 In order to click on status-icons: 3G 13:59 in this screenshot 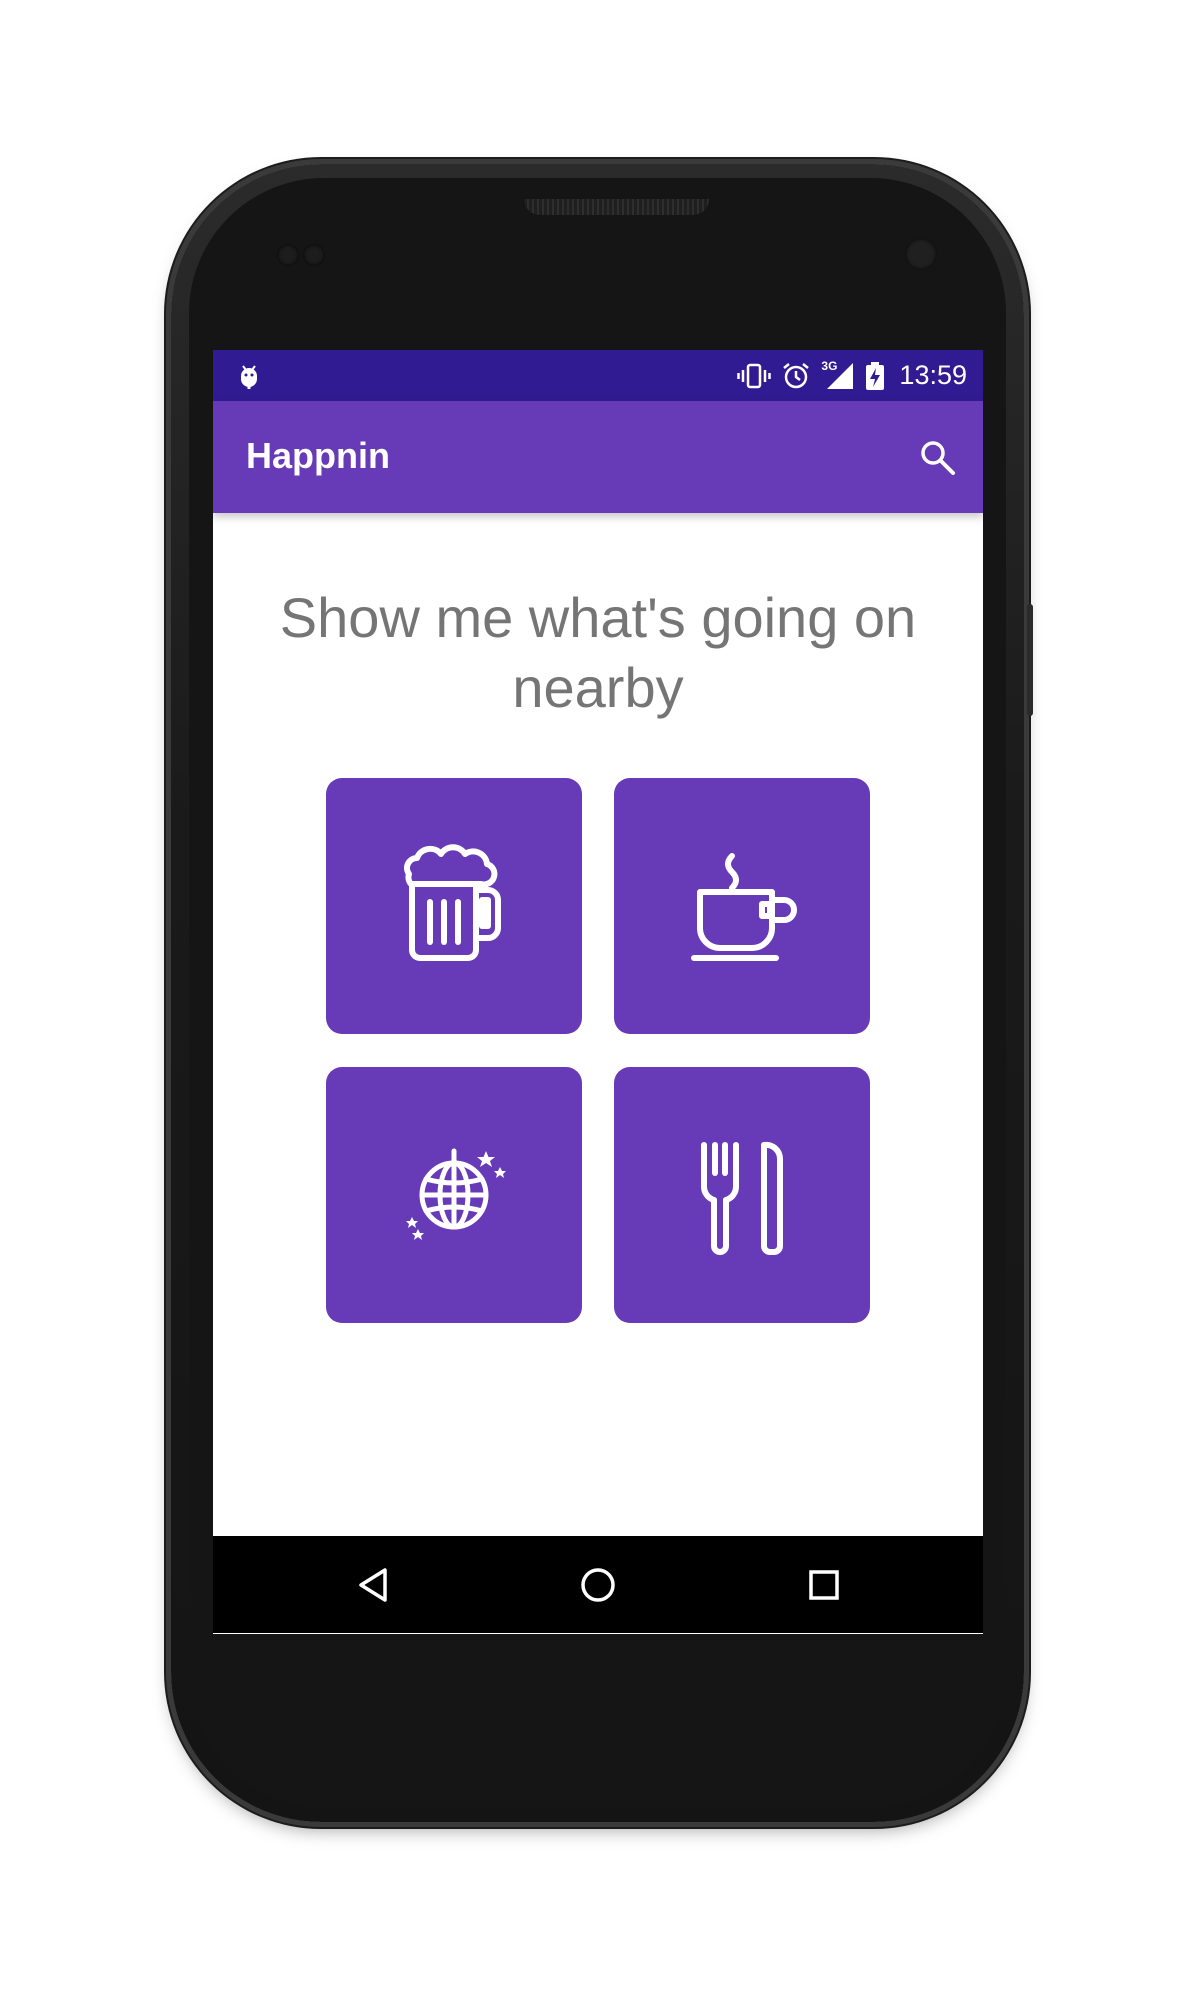, I will do `click(852, 375)`.